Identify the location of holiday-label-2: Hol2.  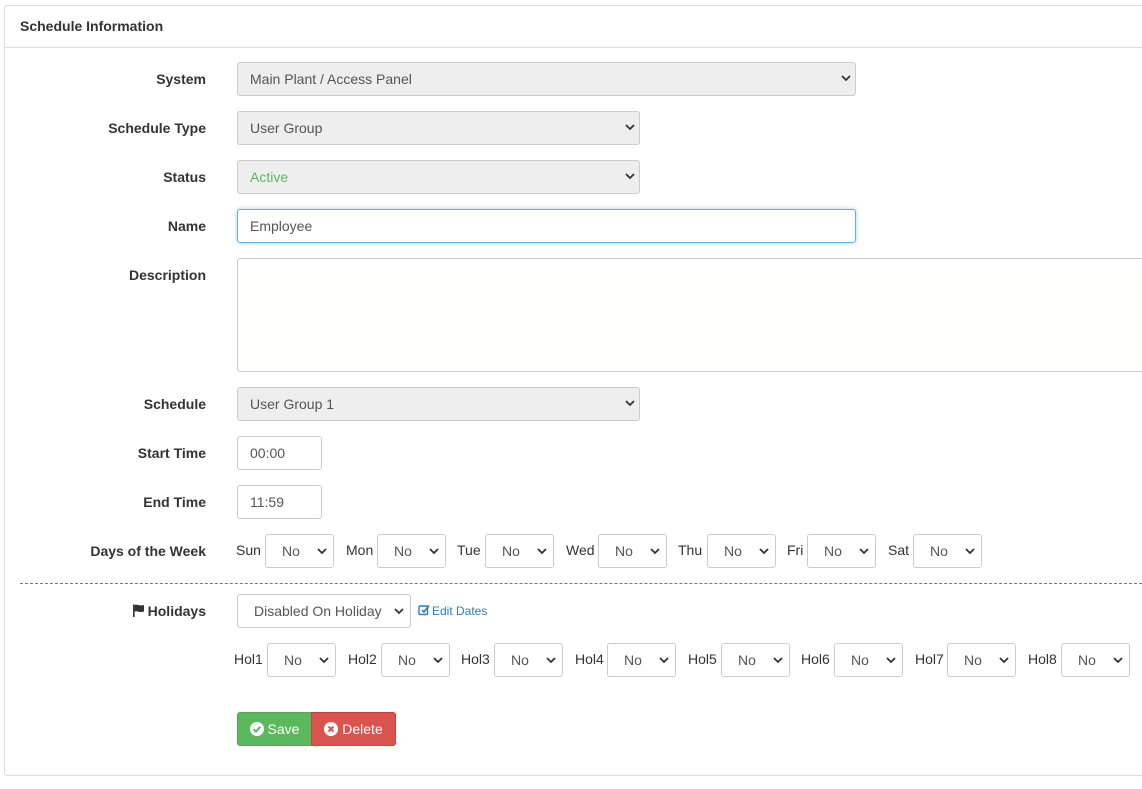
(362, 659).